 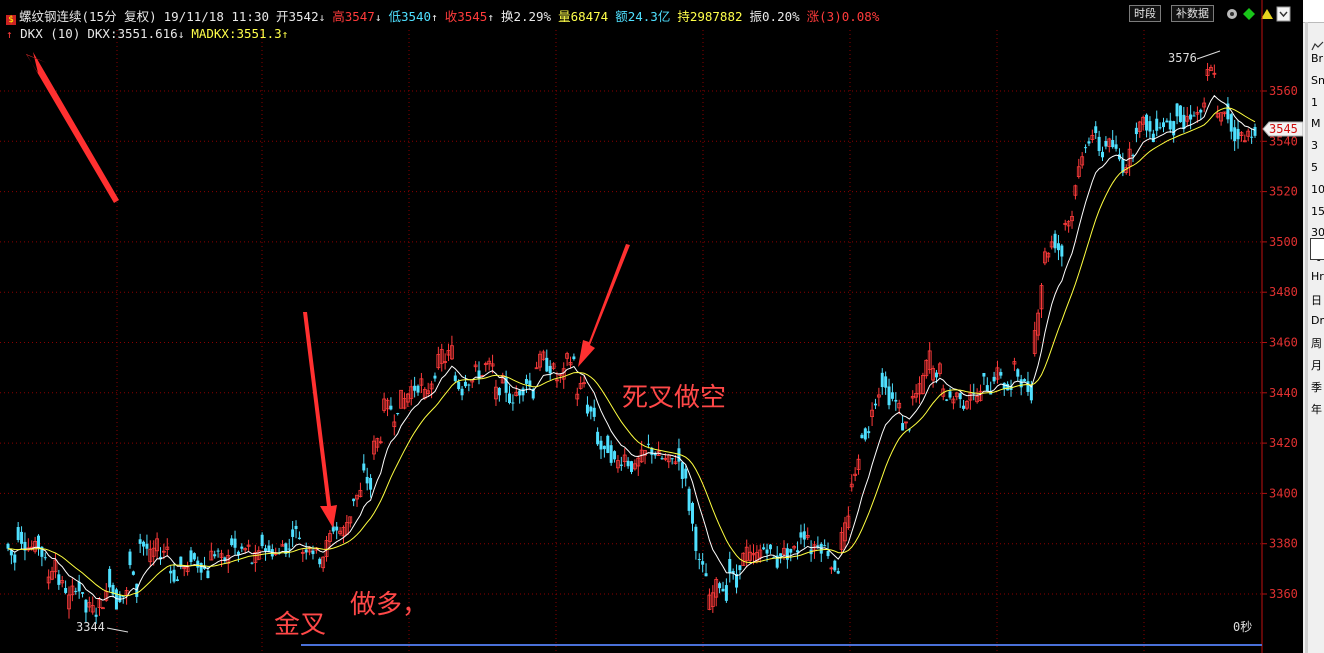 I want to click on chart-type-icon, so click(x=1317, y=46).